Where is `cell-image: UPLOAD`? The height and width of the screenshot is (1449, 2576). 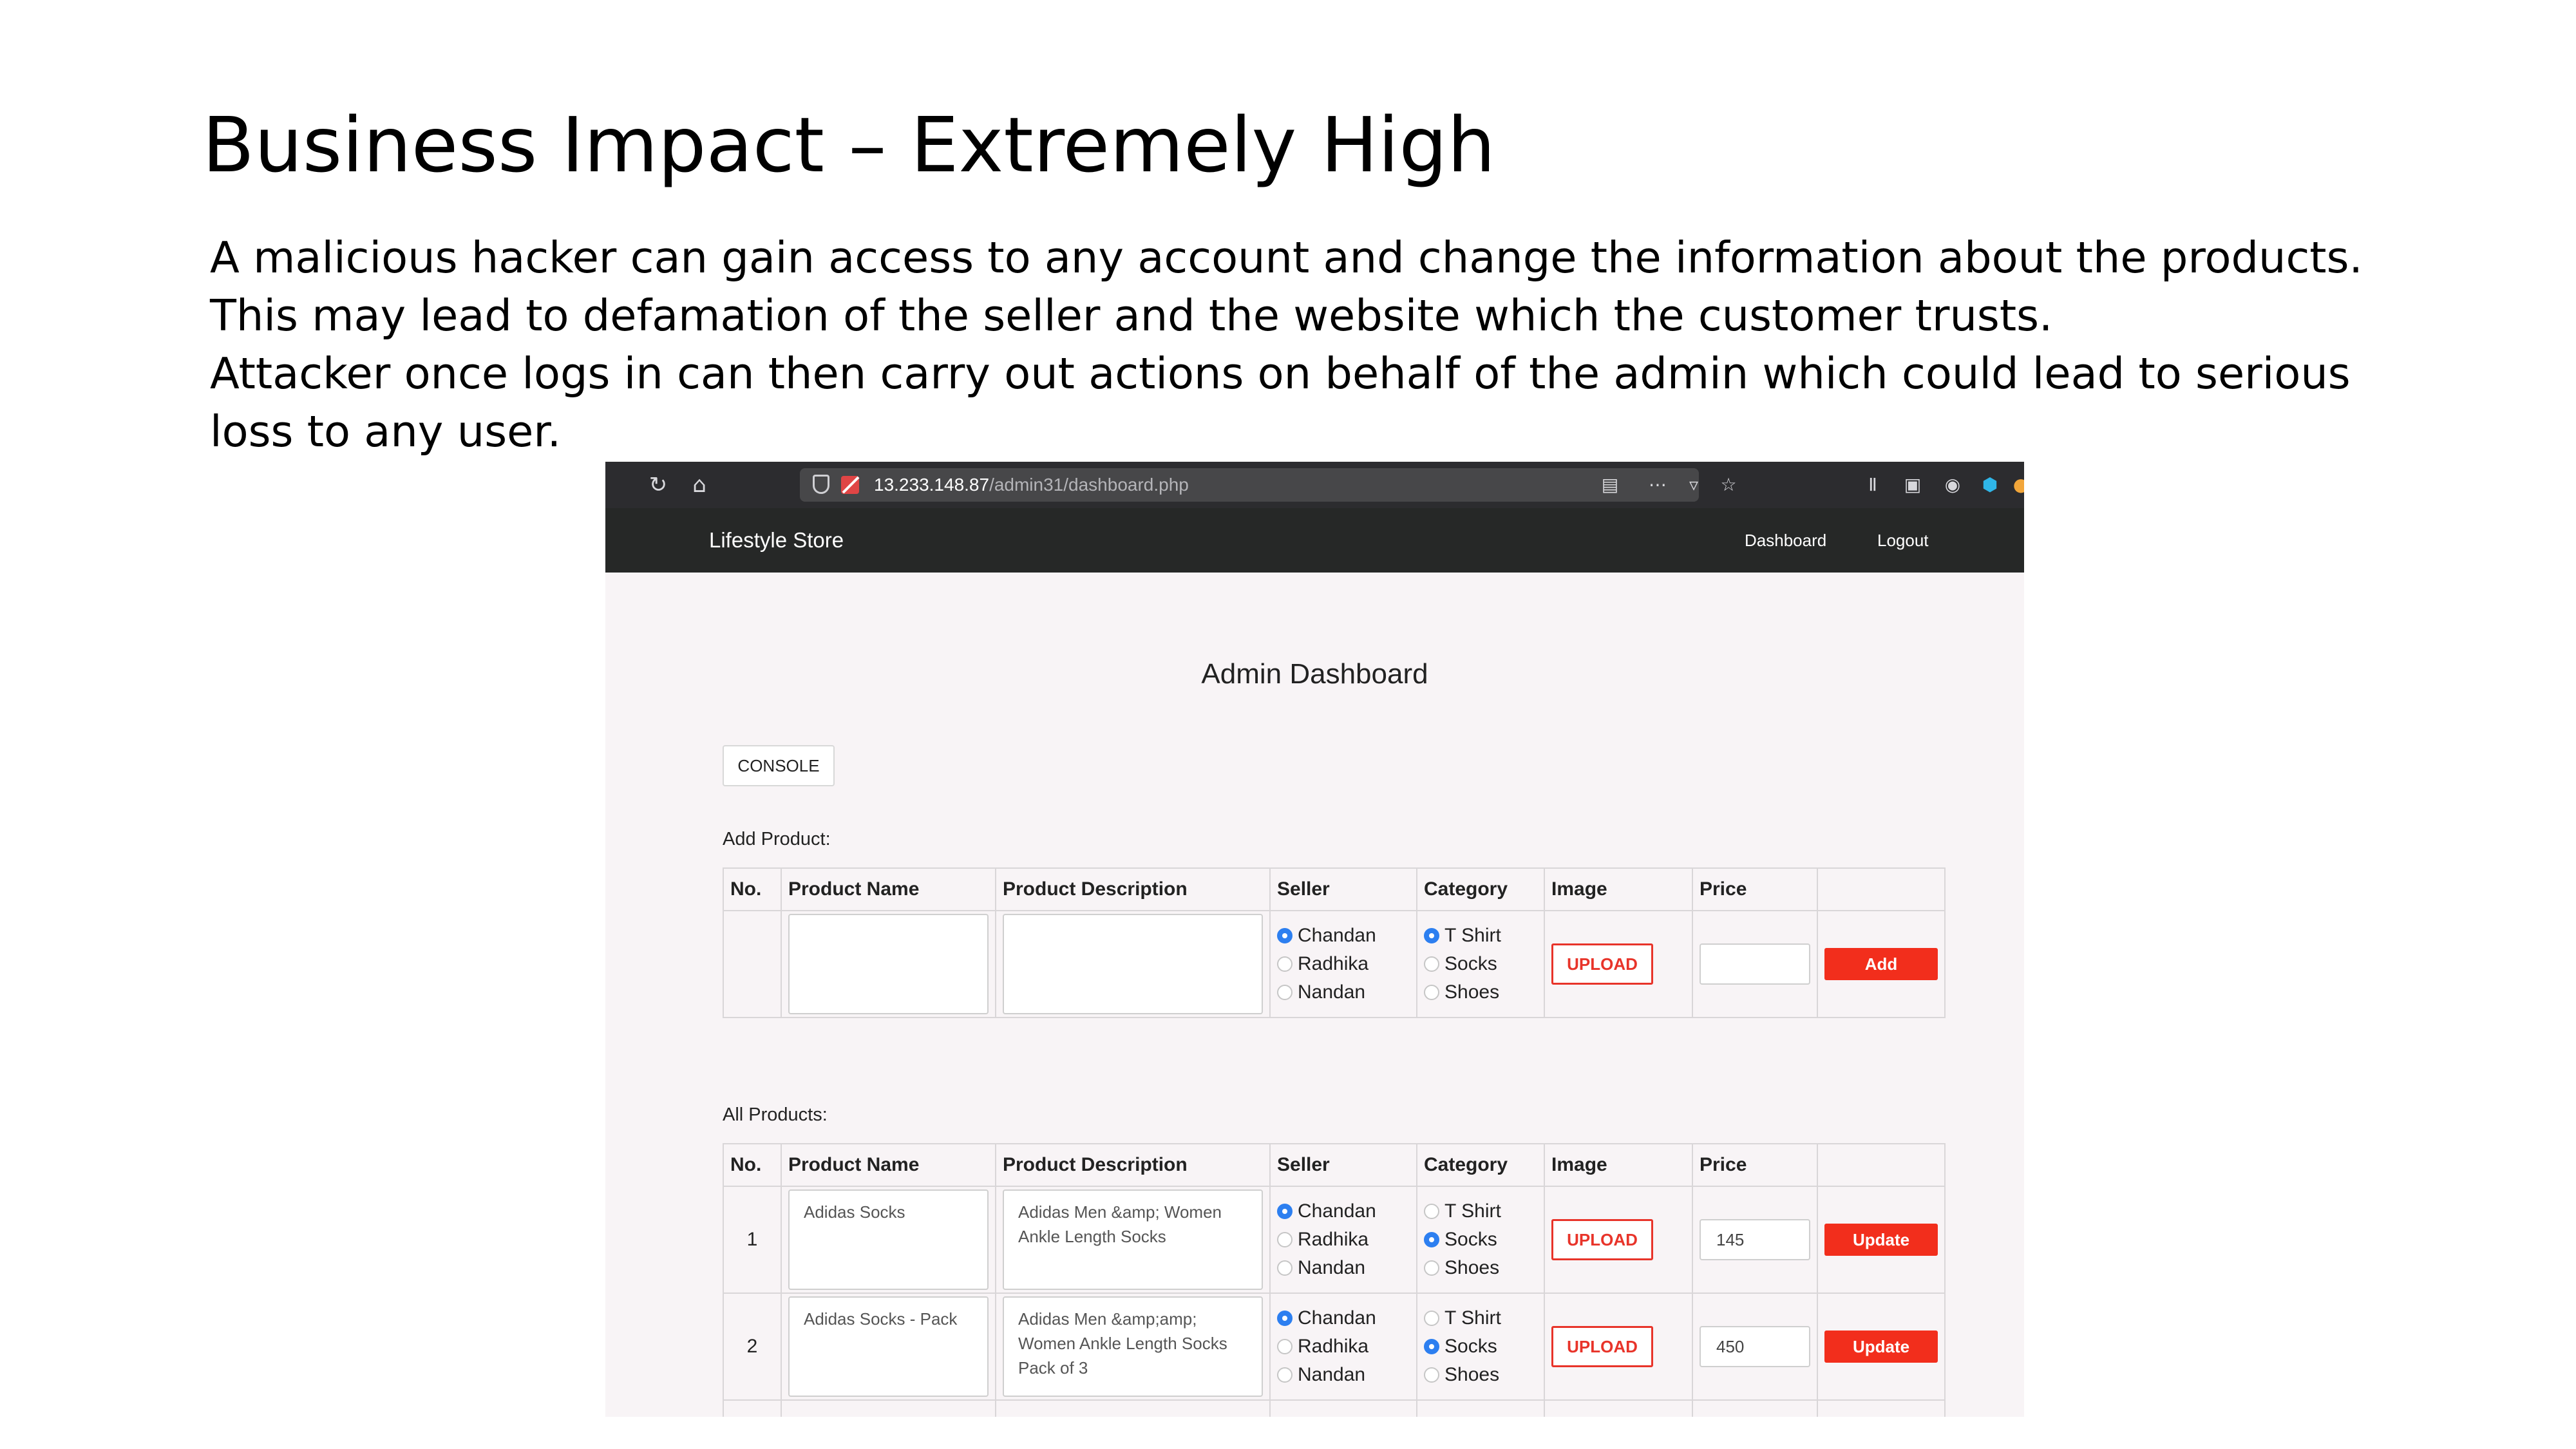 cell-image: UPLOAD is located at coordinates (1618, 1240).